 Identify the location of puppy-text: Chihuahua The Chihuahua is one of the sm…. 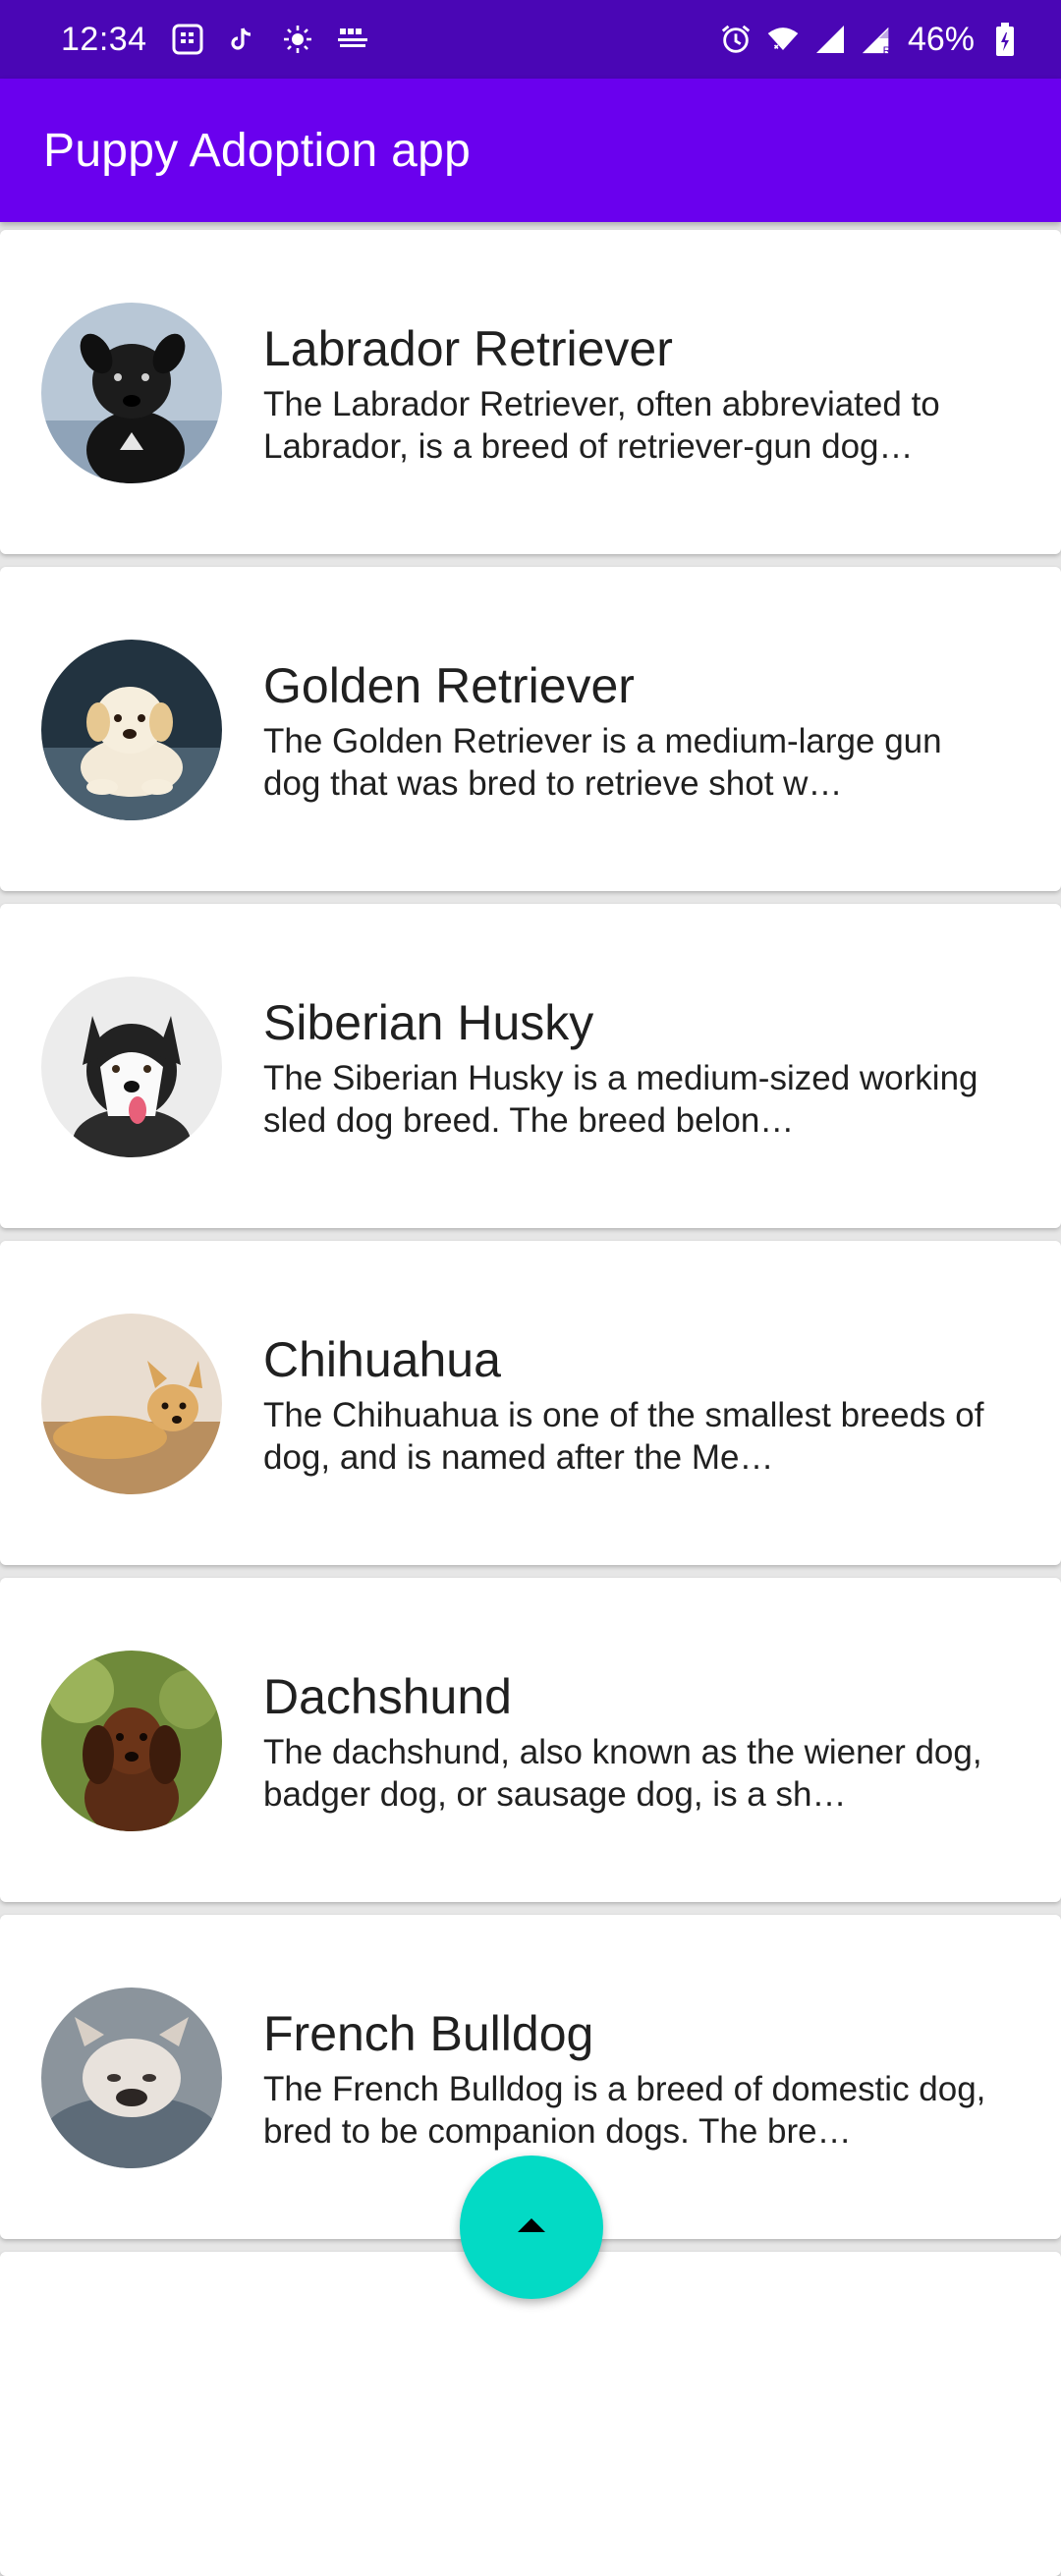
(626, 1405).